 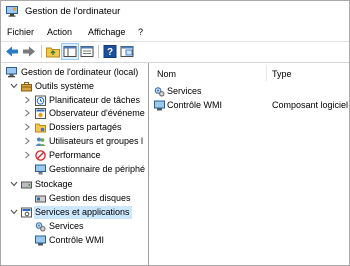 I want to click on tree-label: Stockage, so click(x=54, y=184).